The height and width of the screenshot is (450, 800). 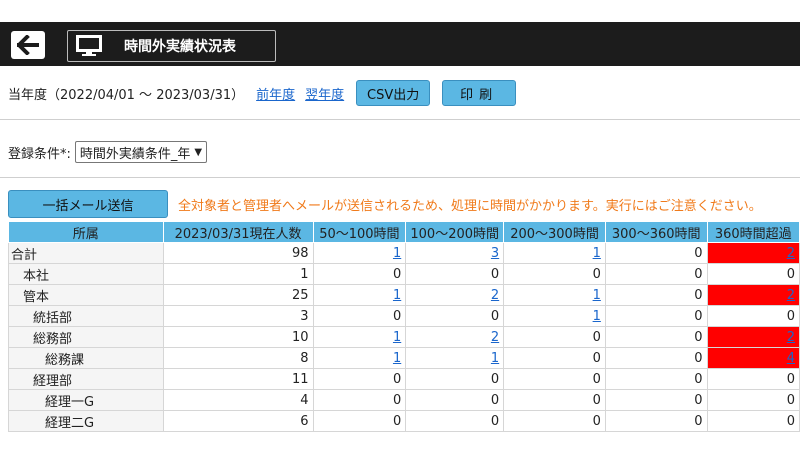 What do you see at coordinates (495, 253) in the screenshot?
I see `count-link: 3` at bounding box center [495, 253].